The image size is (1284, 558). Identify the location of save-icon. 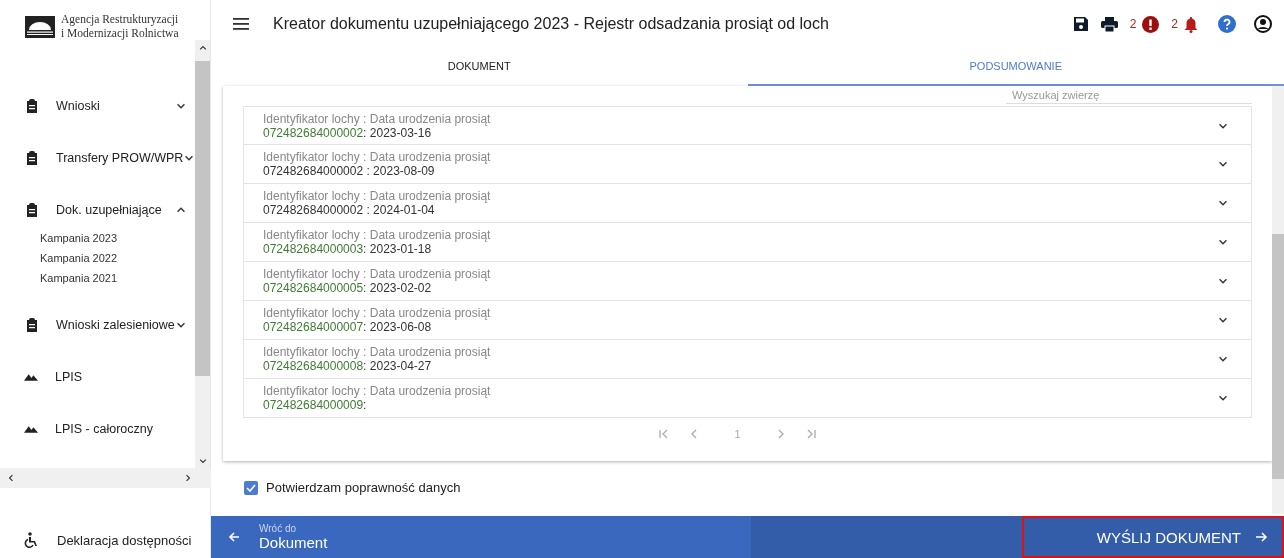
(1080, 24).